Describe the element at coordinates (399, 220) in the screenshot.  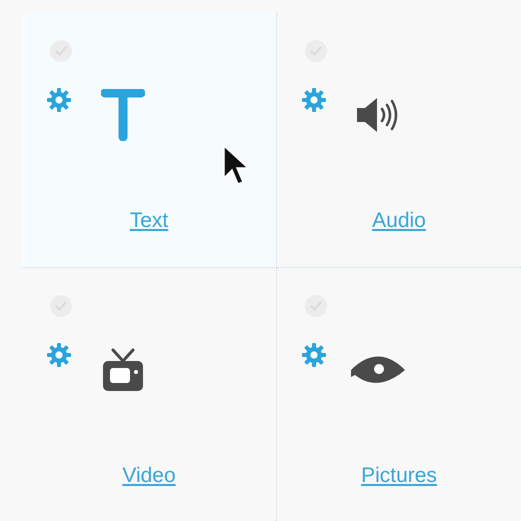
I see `tile-link: Audio` at that location.